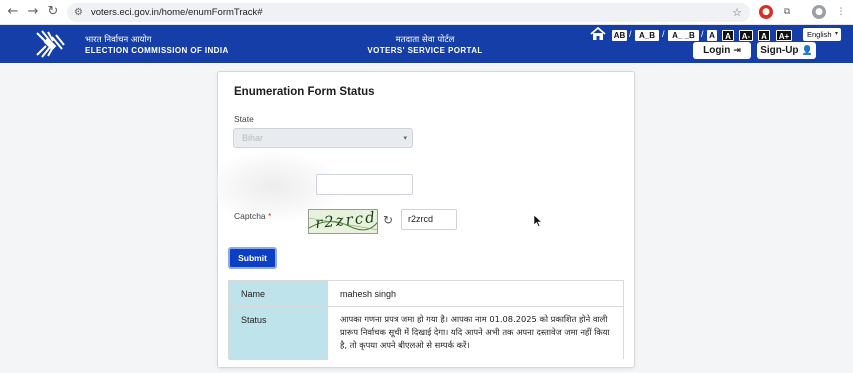 The width and height of the screenshot is (853, 373). Describe the element at coordinates (50, 44) in the screenshot. I see `eci-logo-icon` at that location.